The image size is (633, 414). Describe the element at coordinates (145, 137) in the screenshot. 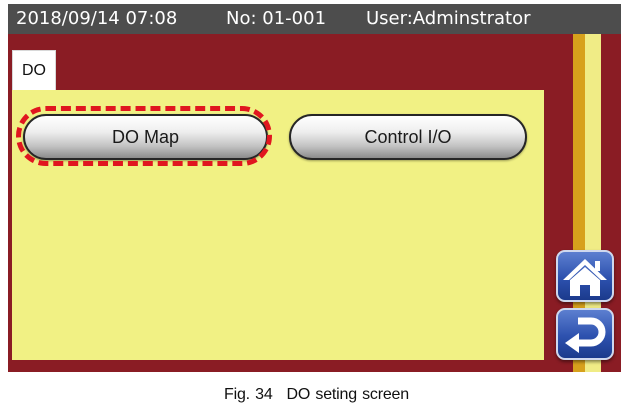

I see `do-map-button: DO Map` at that location.